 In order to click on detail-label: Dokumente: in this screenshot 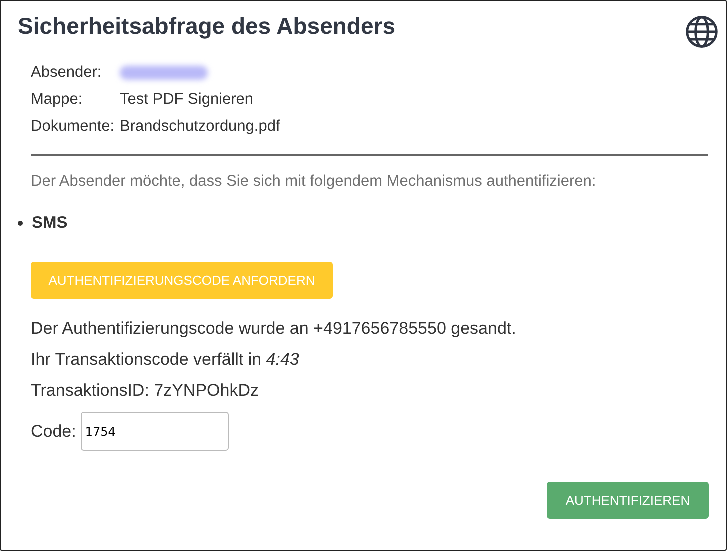, I will do `click(73, 127)`.